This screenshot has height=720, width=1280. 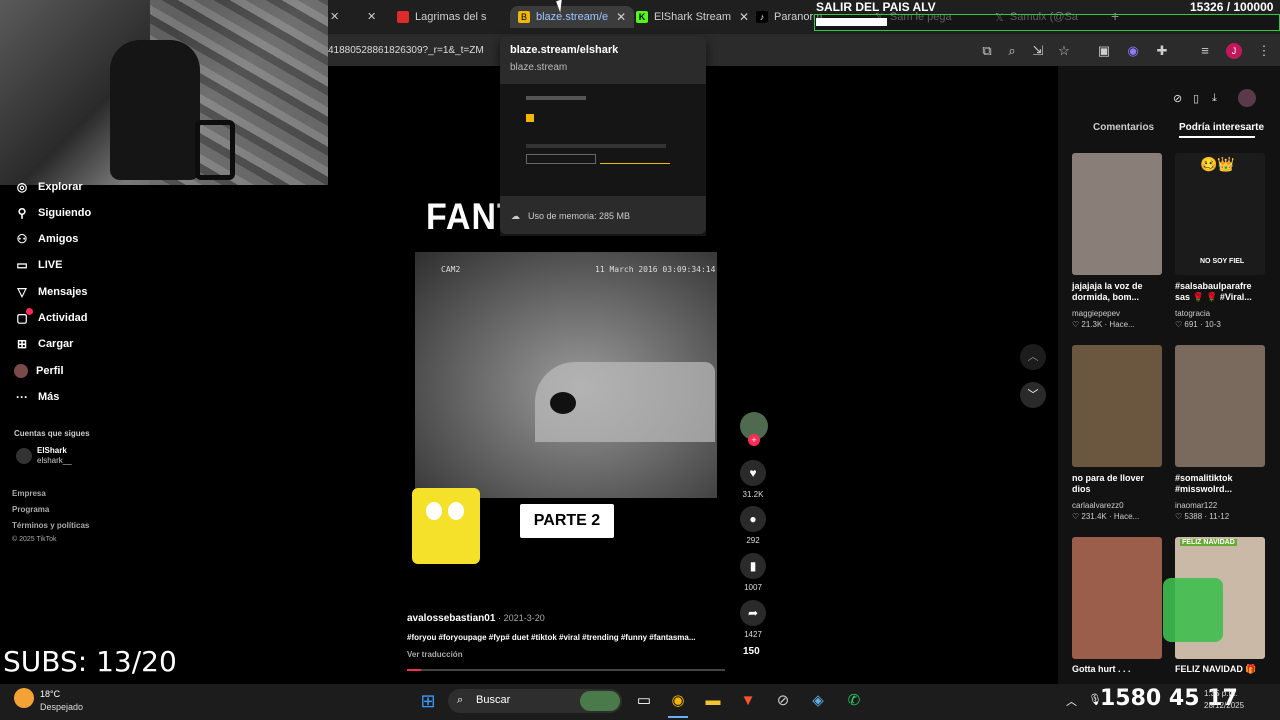 I want to click on weather-temp: 18°C, so click(x=50, y=694).